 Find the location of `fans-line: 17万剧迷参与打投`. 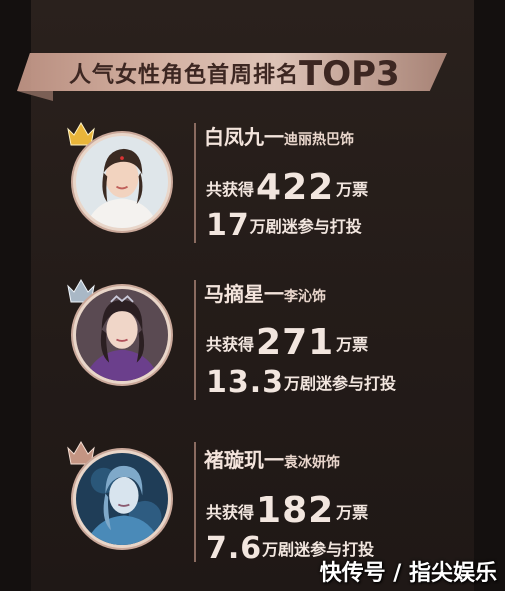

fans-line: 17万剧迷参与打投 is located at coordinates (284, 224).